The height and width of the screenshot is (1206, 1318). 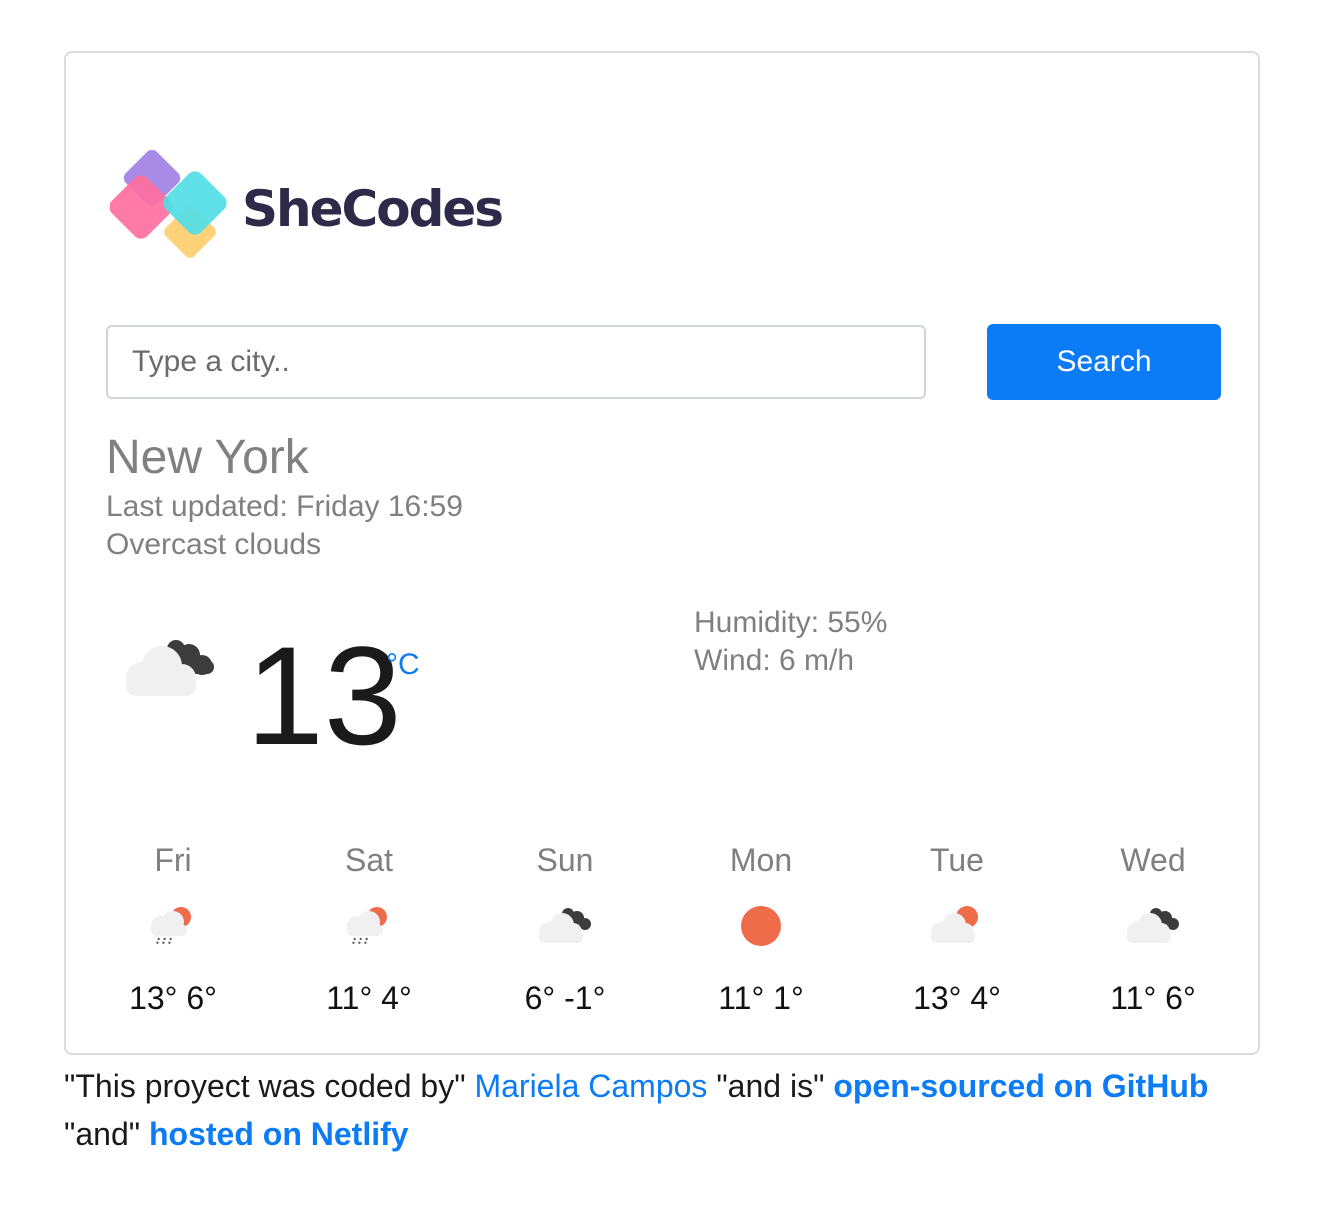 What do you see at coordinates (761, 860) in the screenshot?
I see `forecast-day-name: Mon` at bounding box center [761, 860].